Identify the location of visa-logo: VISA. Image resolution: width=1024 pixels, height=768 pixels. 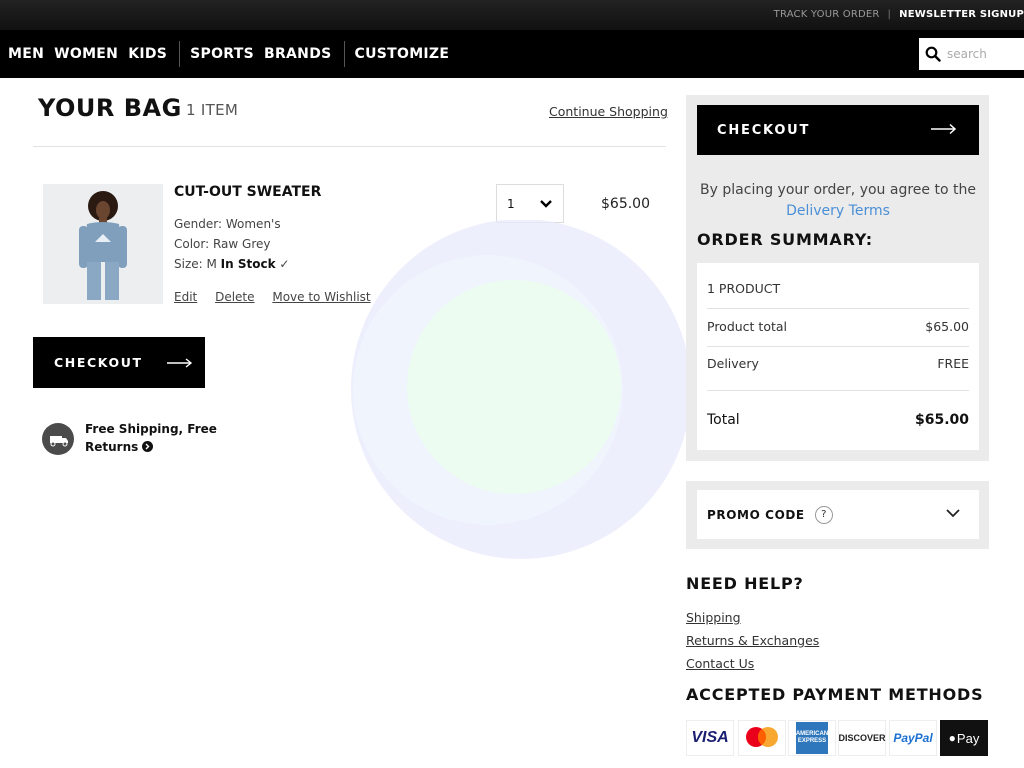
(710, 738).